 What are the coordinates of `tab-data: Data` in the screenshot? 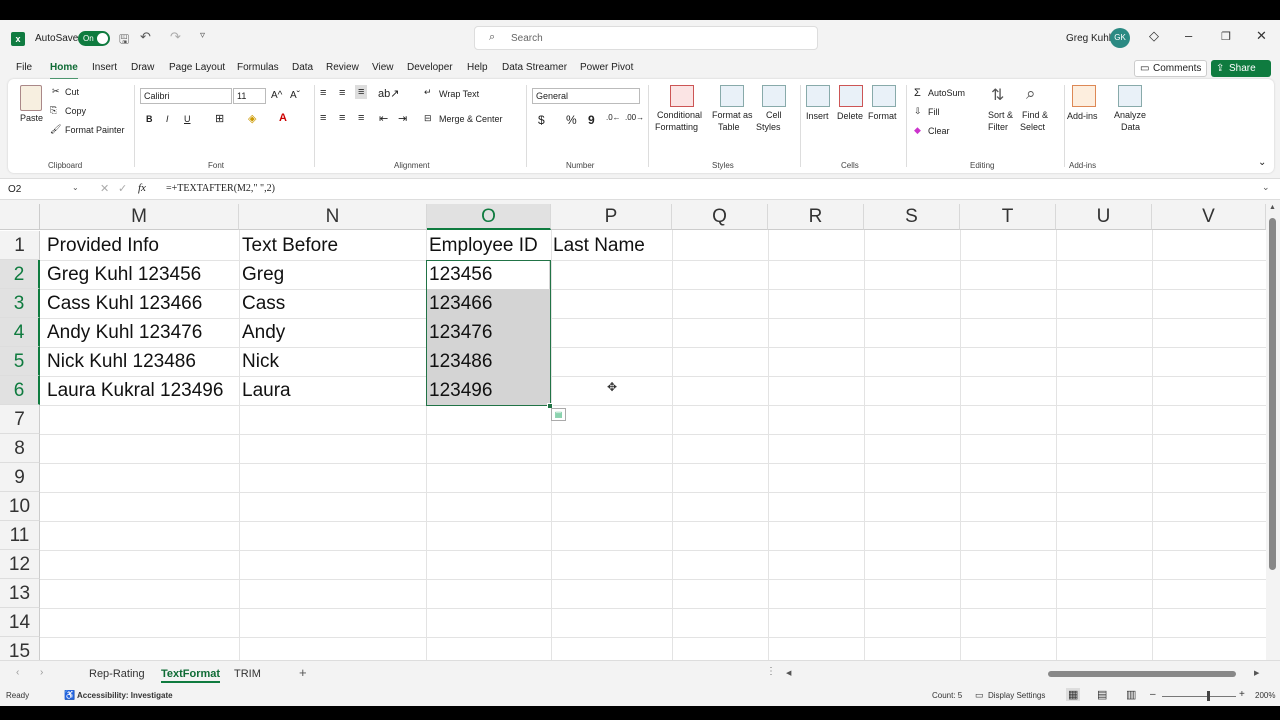 It's located at (302, 67).